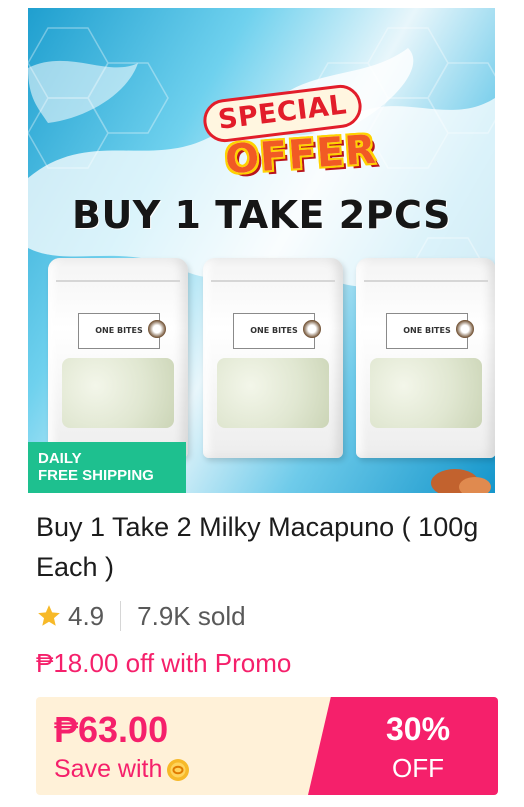  Describe the element at coordinates (191, 615) in the screenshot. I see `sold-count: 7.9K sold` at that location.